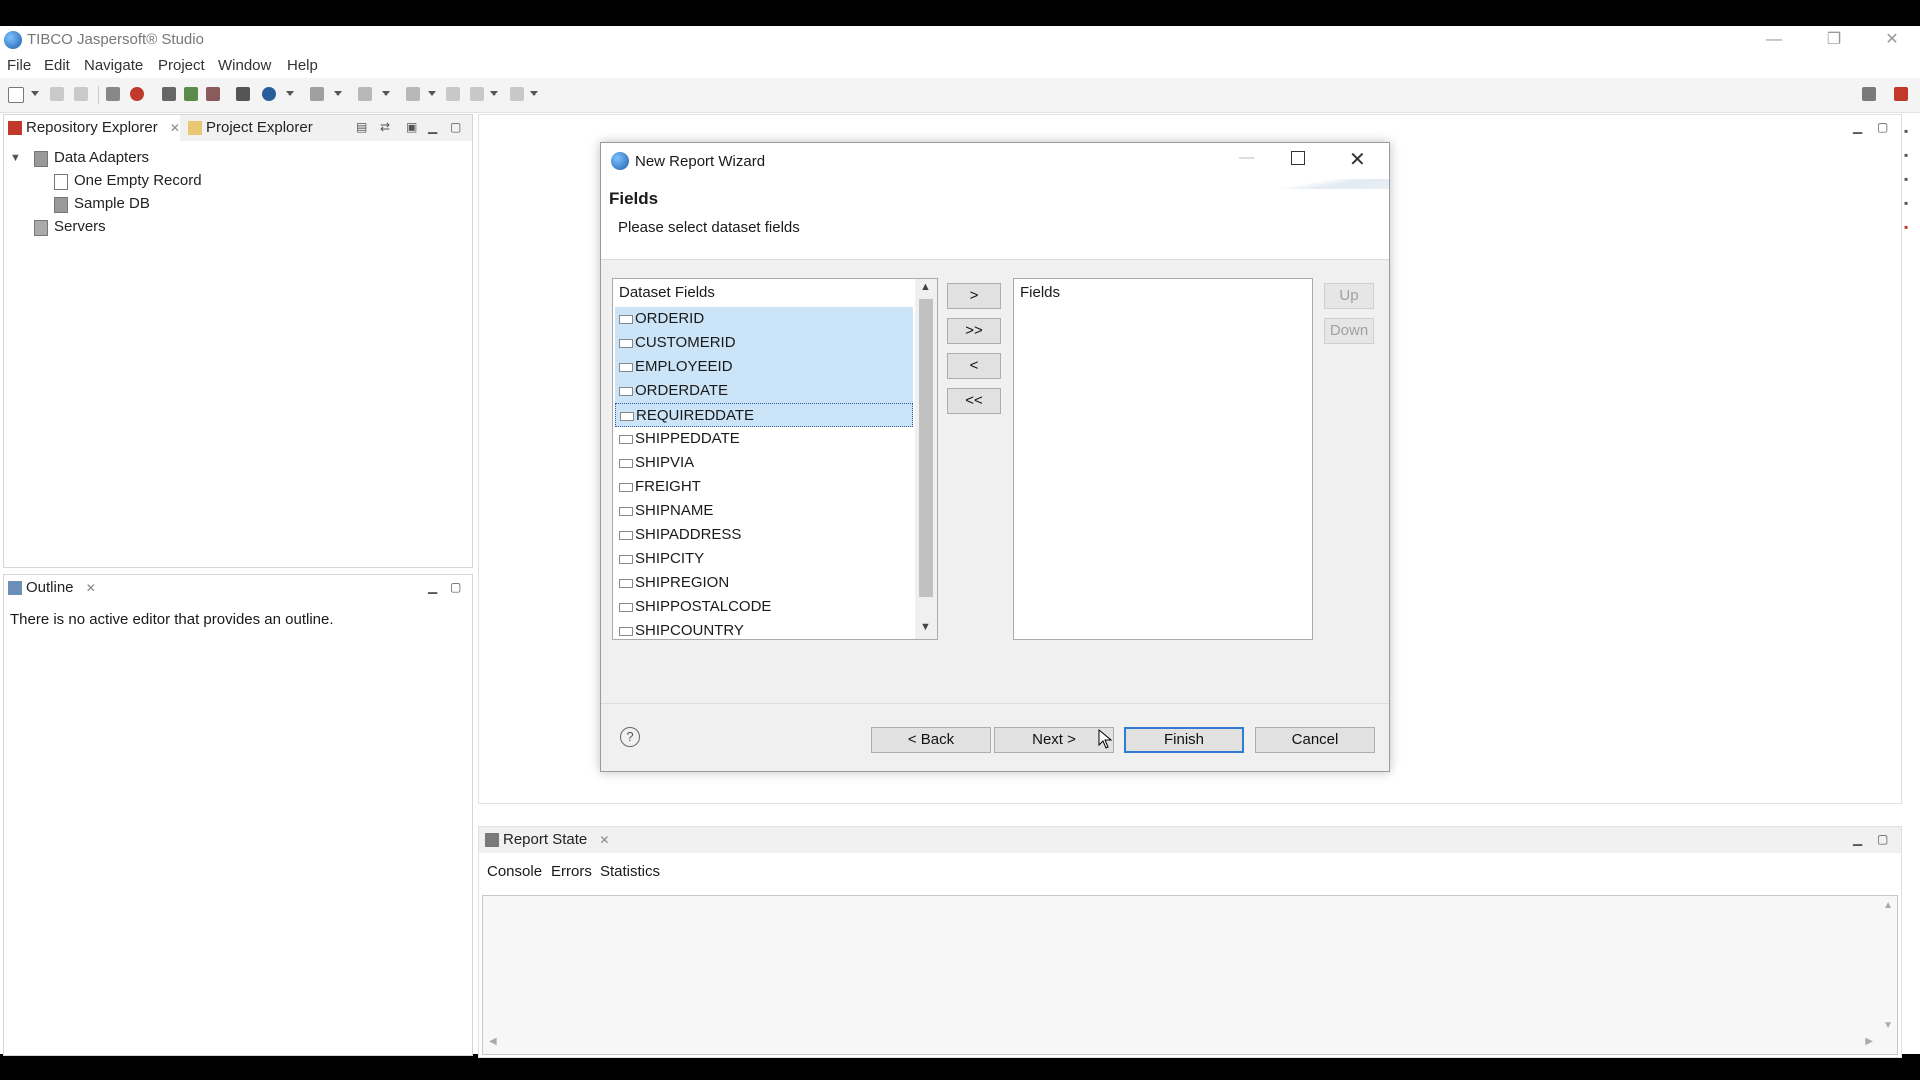 Image resolution: width=1920 pixels, height=1080 pixels. Describe the element at coordinates (1349, 331) in the screenshot. I see `move-down-button: Down` at that location.